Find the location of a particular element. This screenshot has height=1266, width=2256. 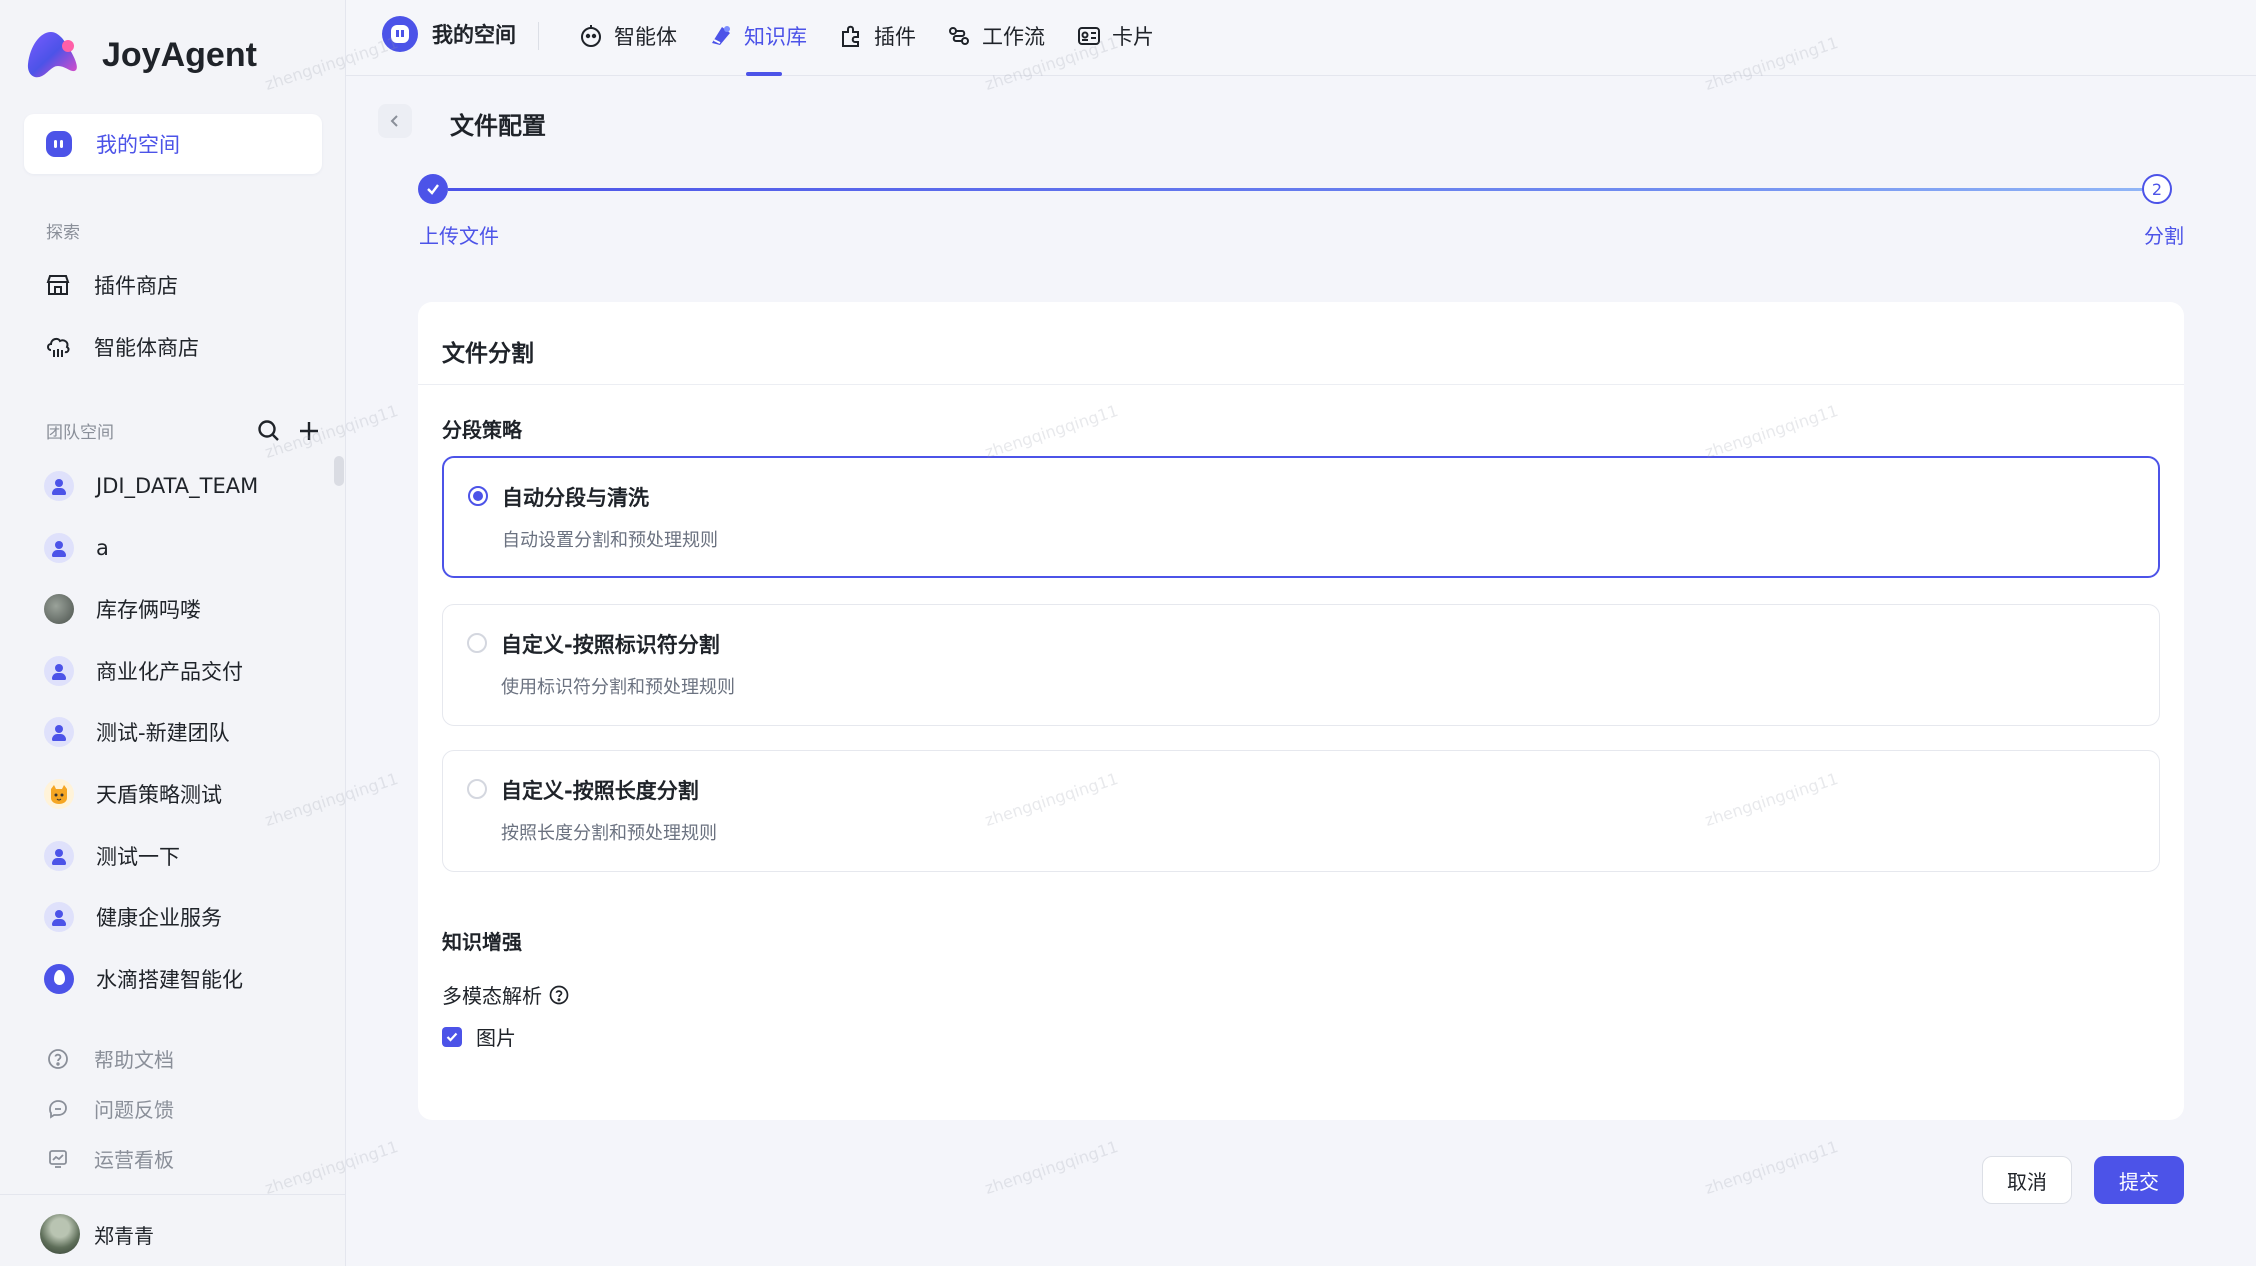

help-label: 帮助文档 is located at coordinates (134, 1060).